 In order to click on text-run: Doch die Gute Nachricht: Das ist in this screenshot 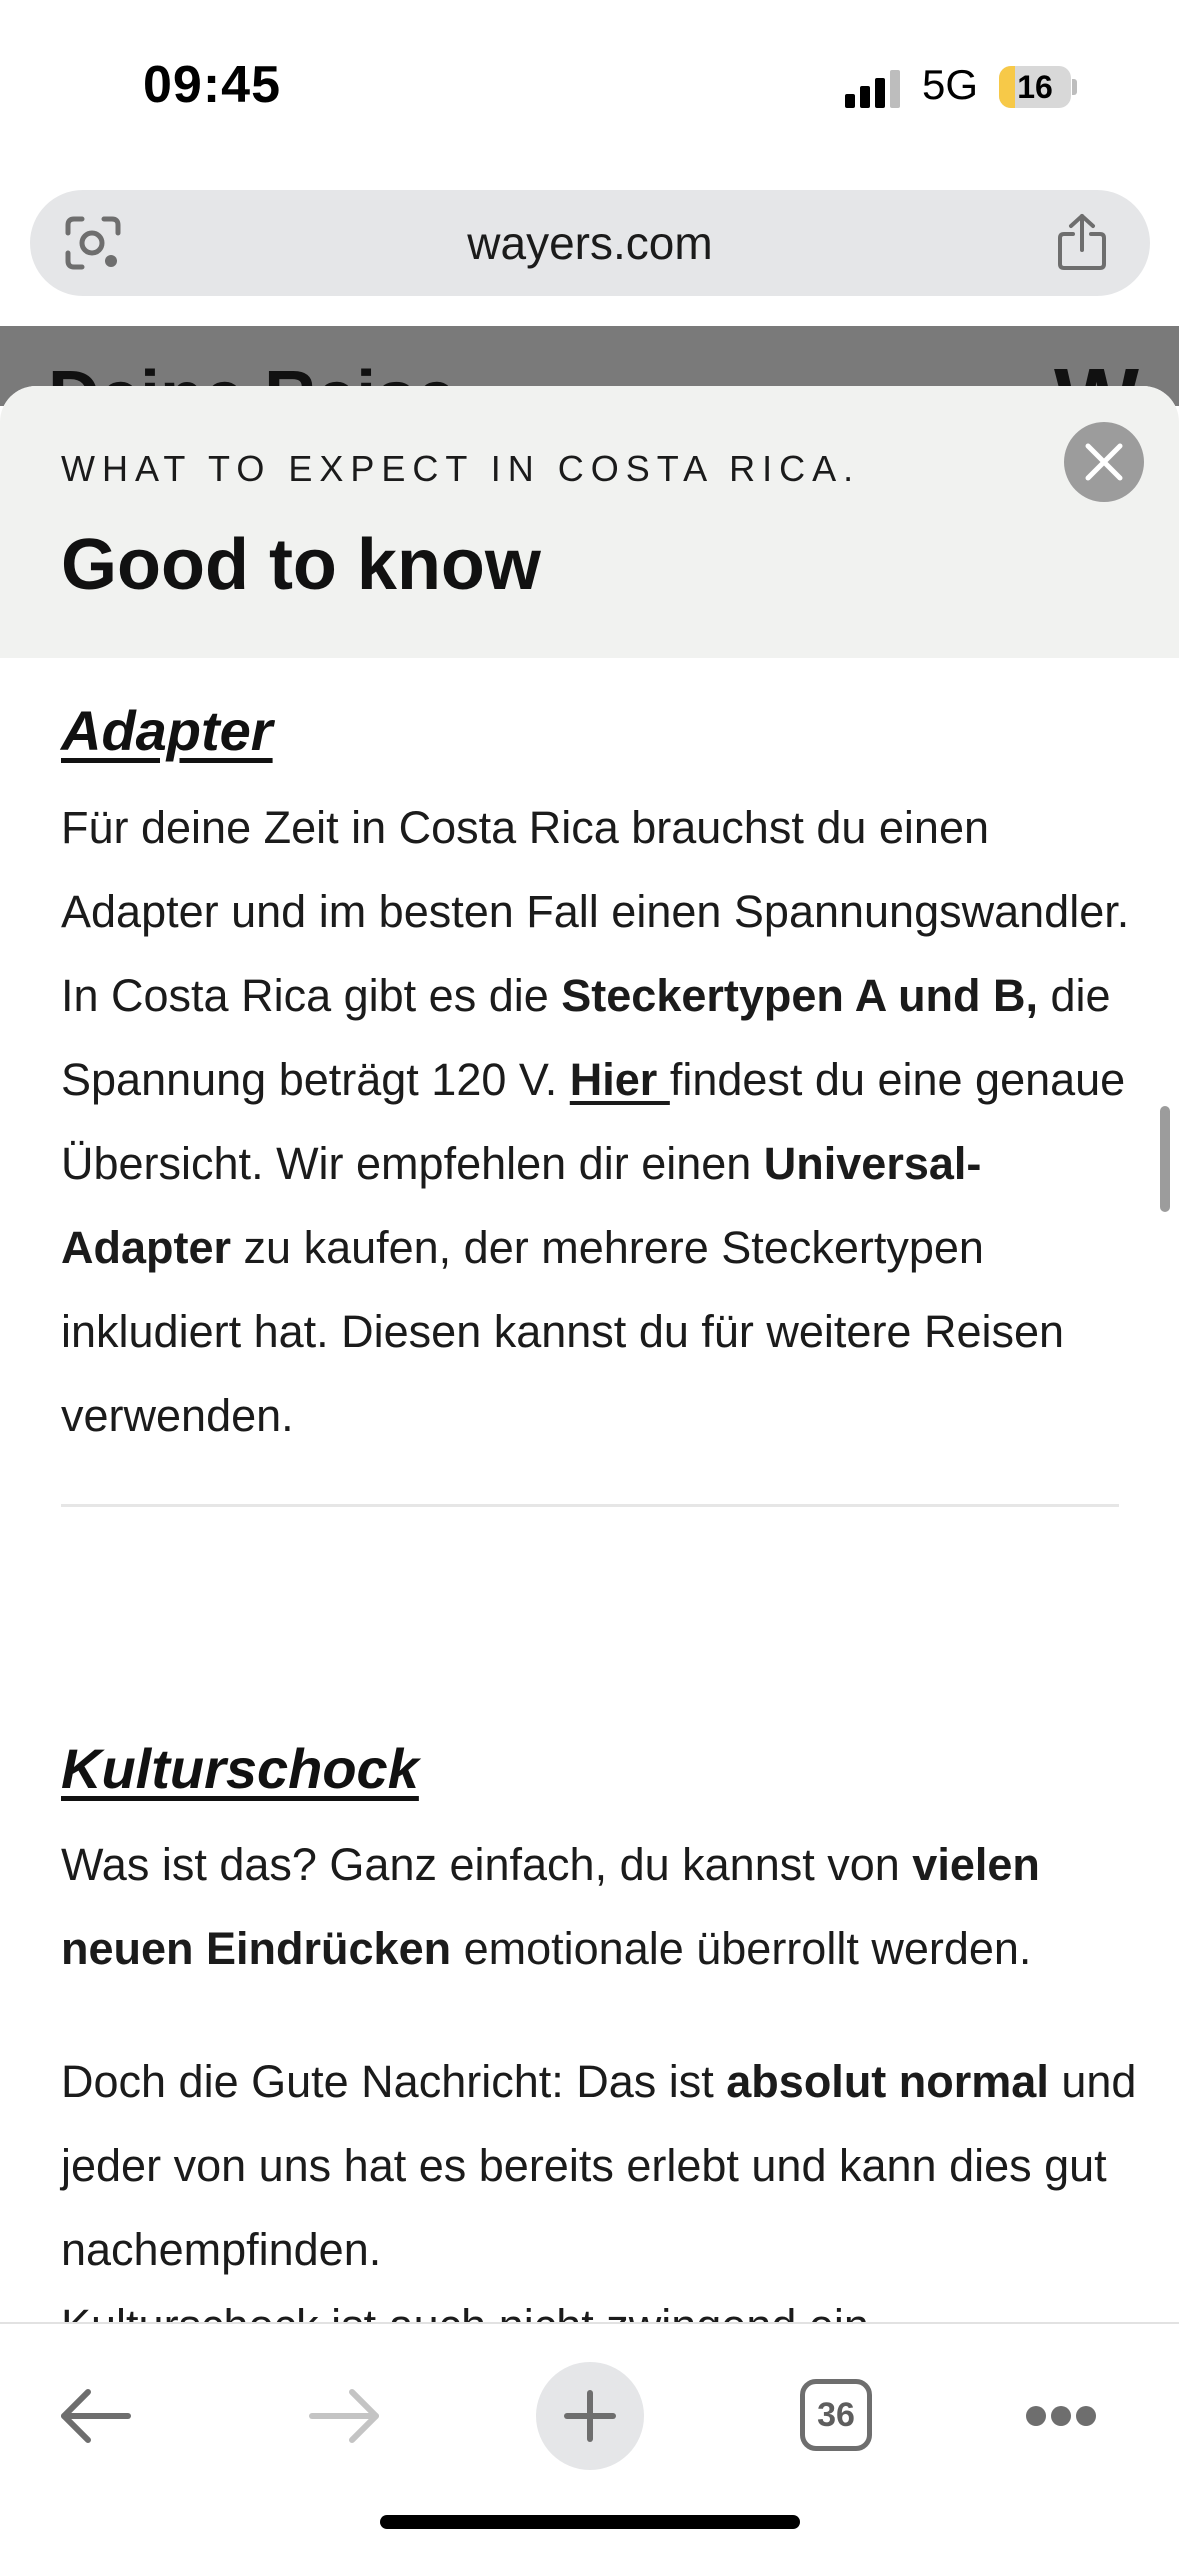, I will do `click(394, 2081)`.